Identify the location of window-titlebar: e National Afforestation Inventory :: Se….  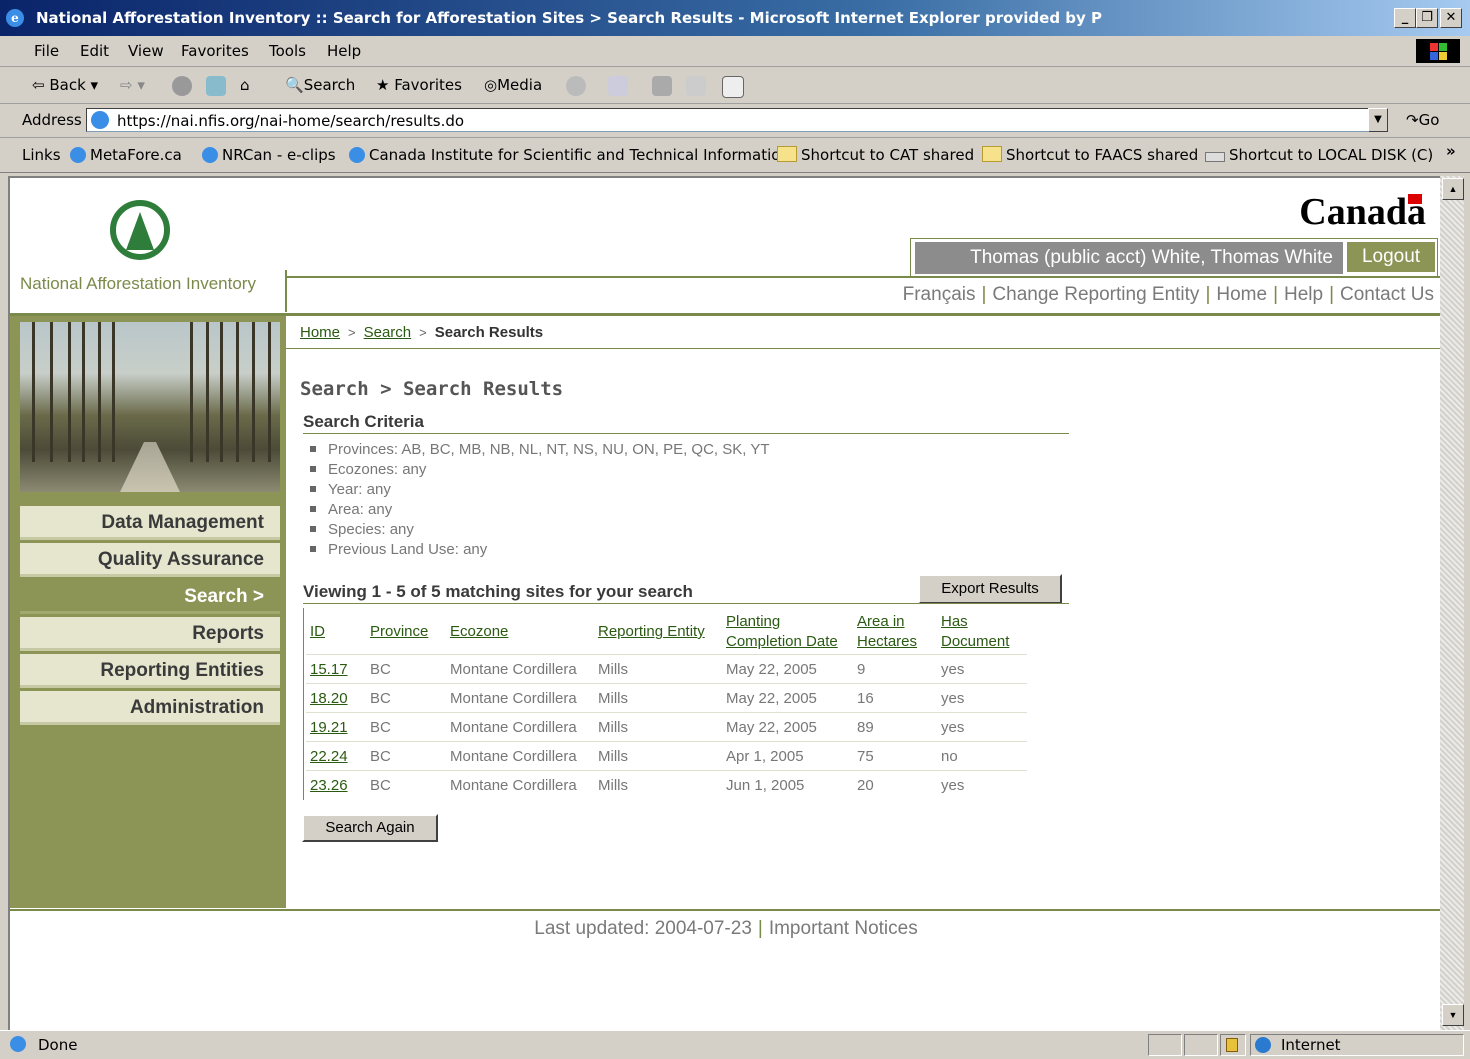
(735, 18).